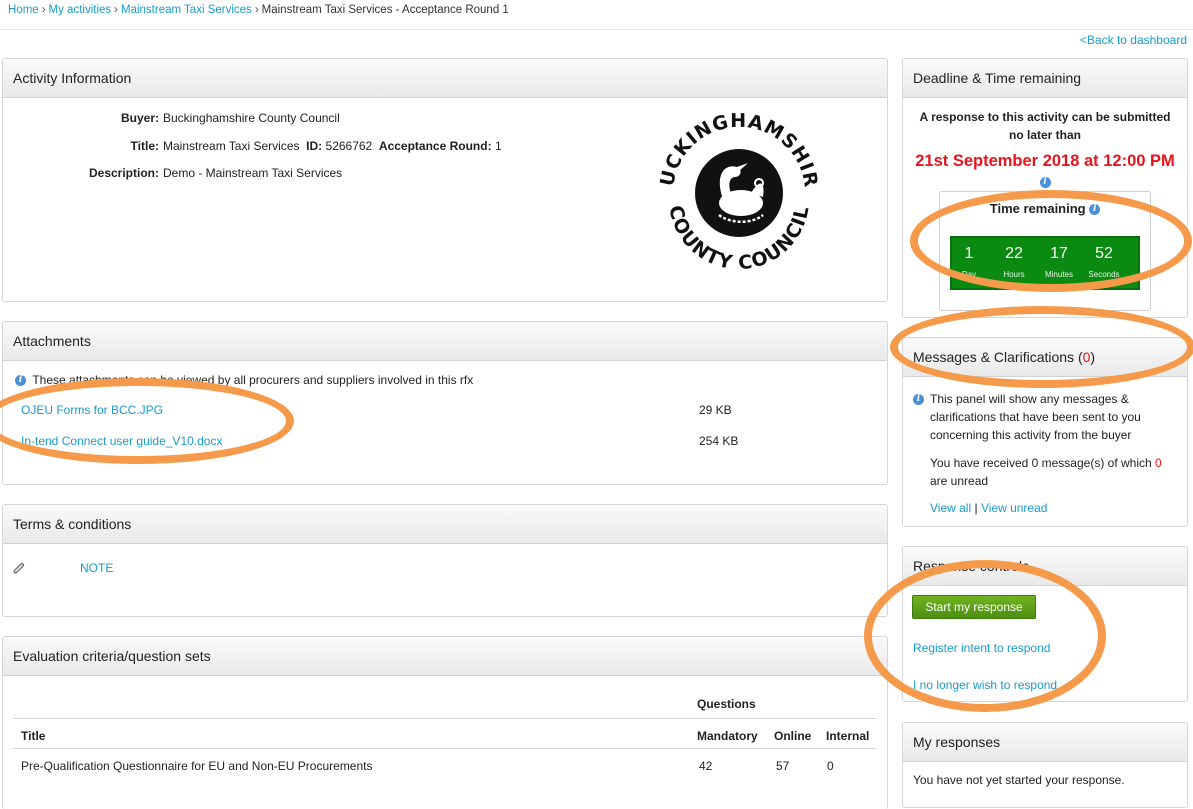 The height and width of the screenshot is (809, 1193). Describe the element at coordinates (969, 274) in the screenshot. I see `timer-days-unit: Day` at that location.